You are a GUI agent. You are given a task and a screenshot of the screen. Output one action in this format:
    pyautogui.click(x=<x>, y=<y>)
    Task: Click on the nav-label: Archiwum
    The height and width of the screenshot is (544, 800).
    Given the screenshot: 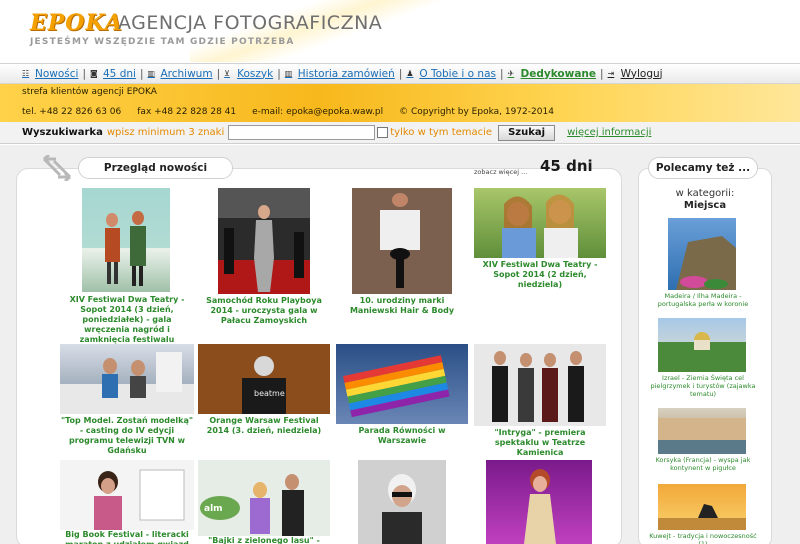 What is the action you would take?
    pyautogui.click(x=186, y=73)
    